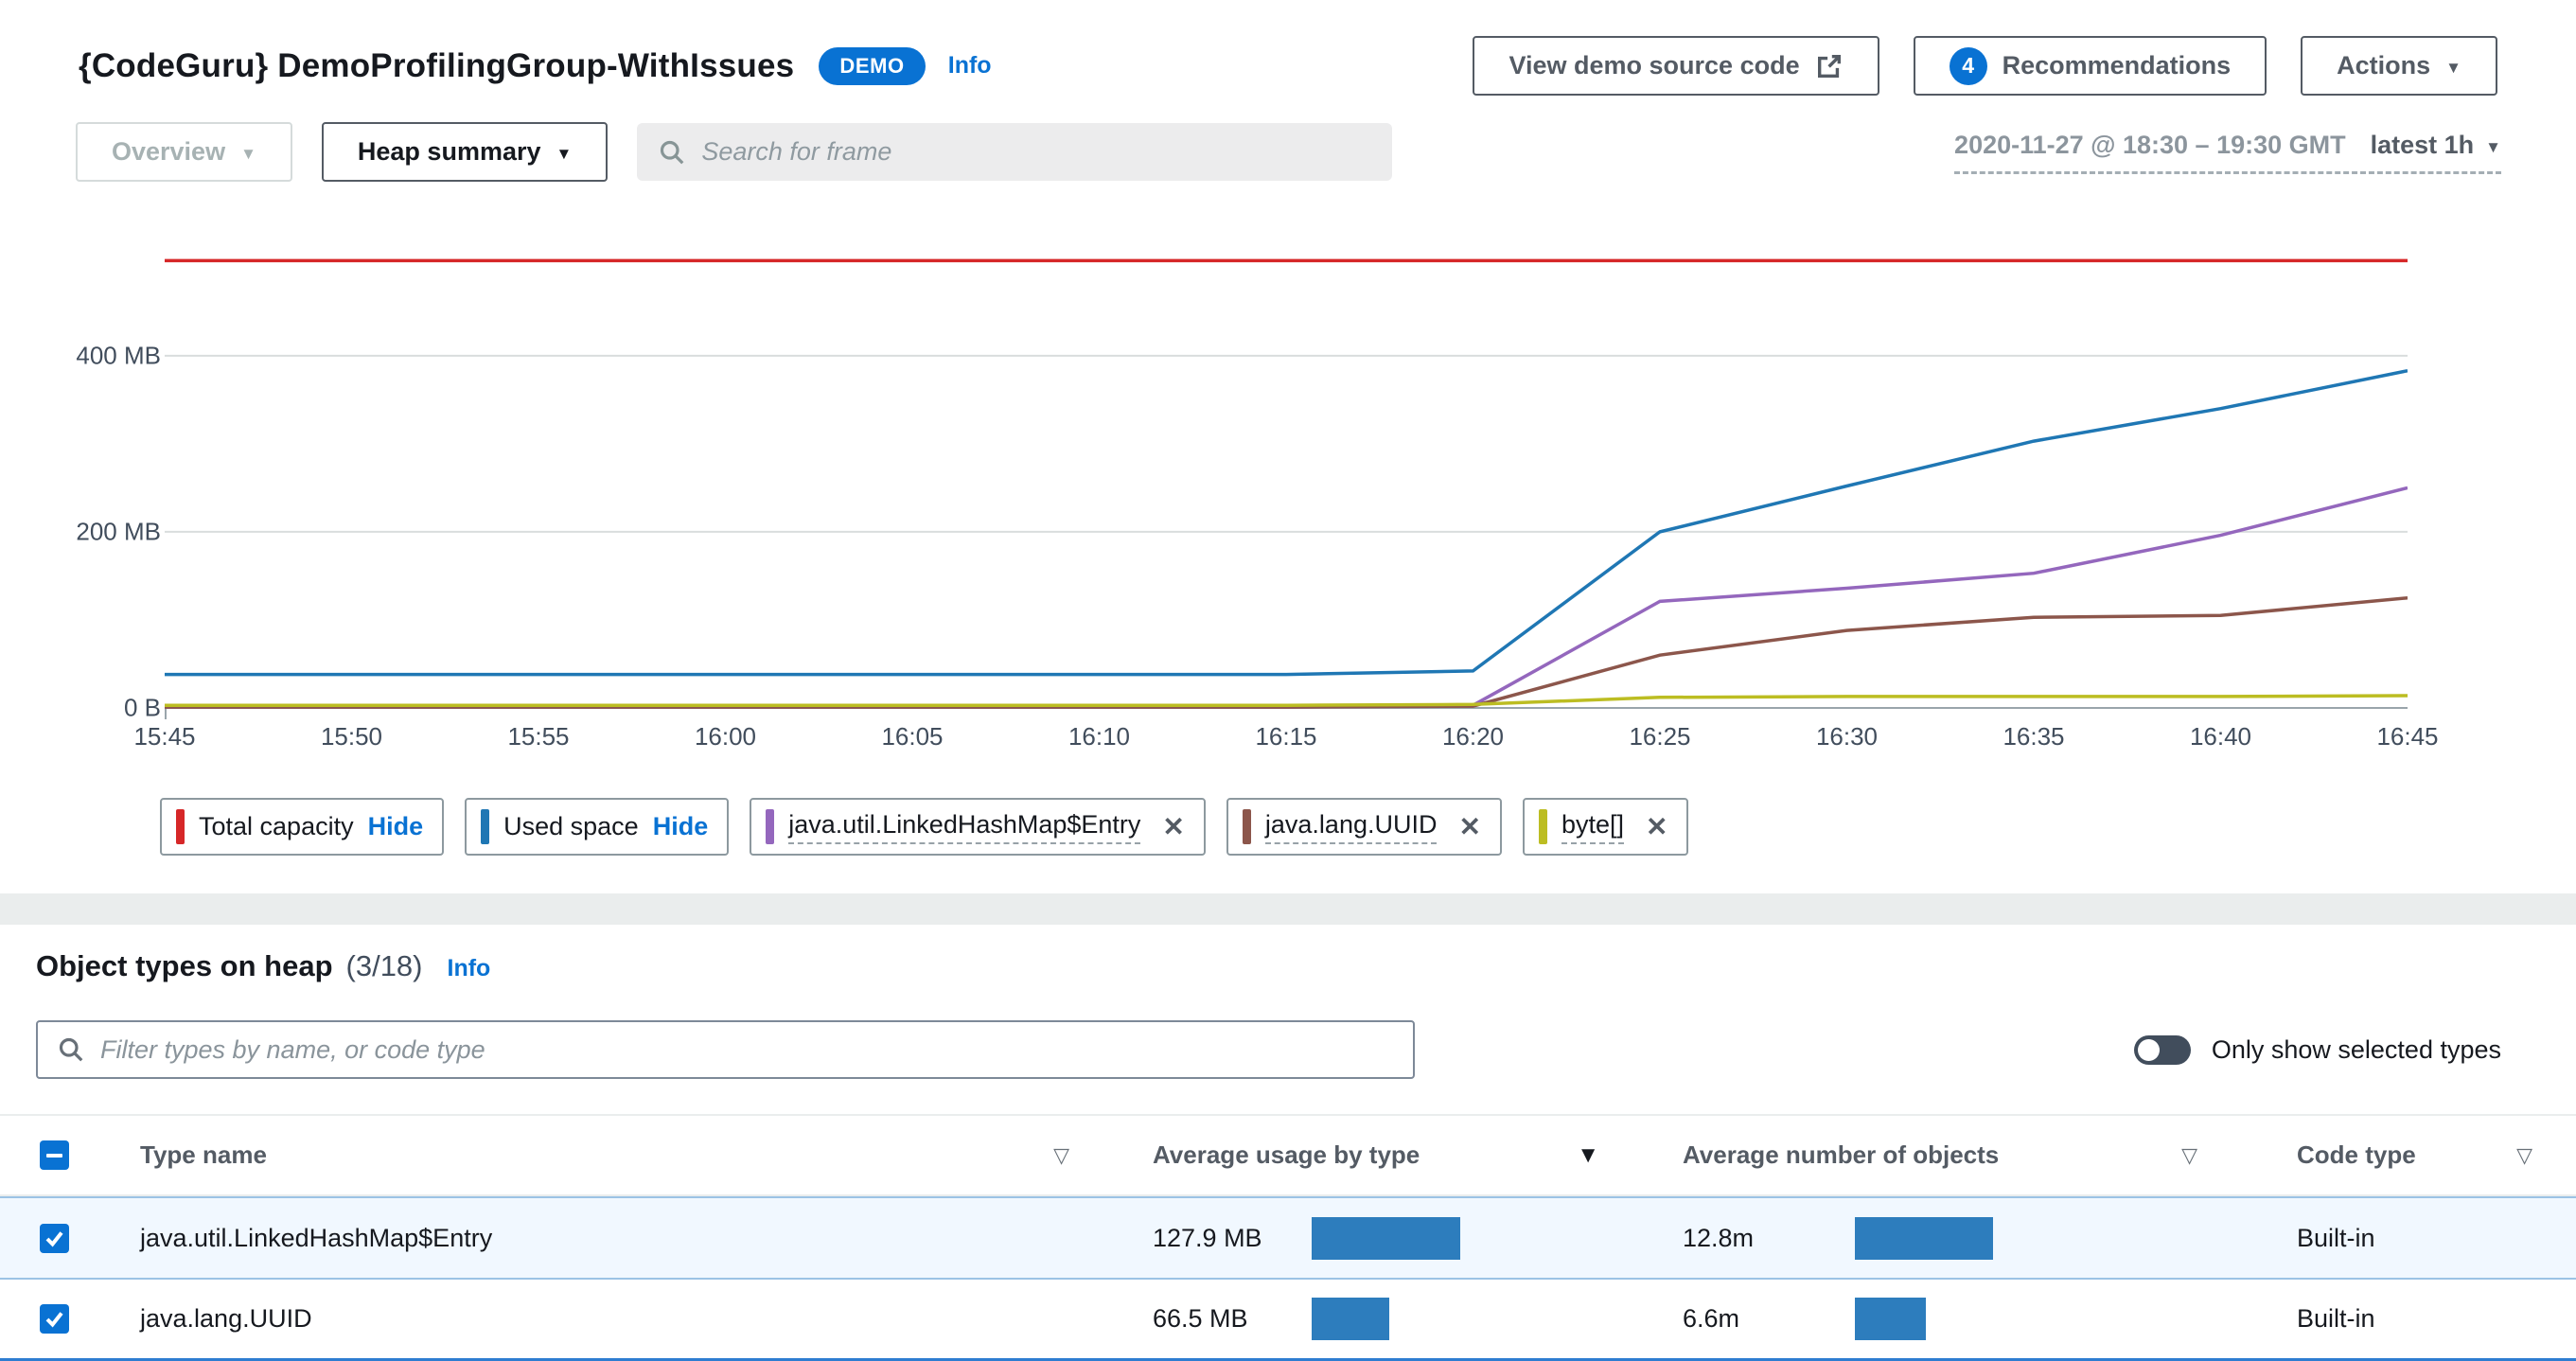 The height and width of the screenshot is (1361, 2576). I want to click on recommendations-button: 4 Recommendations, so click(2090, 66).